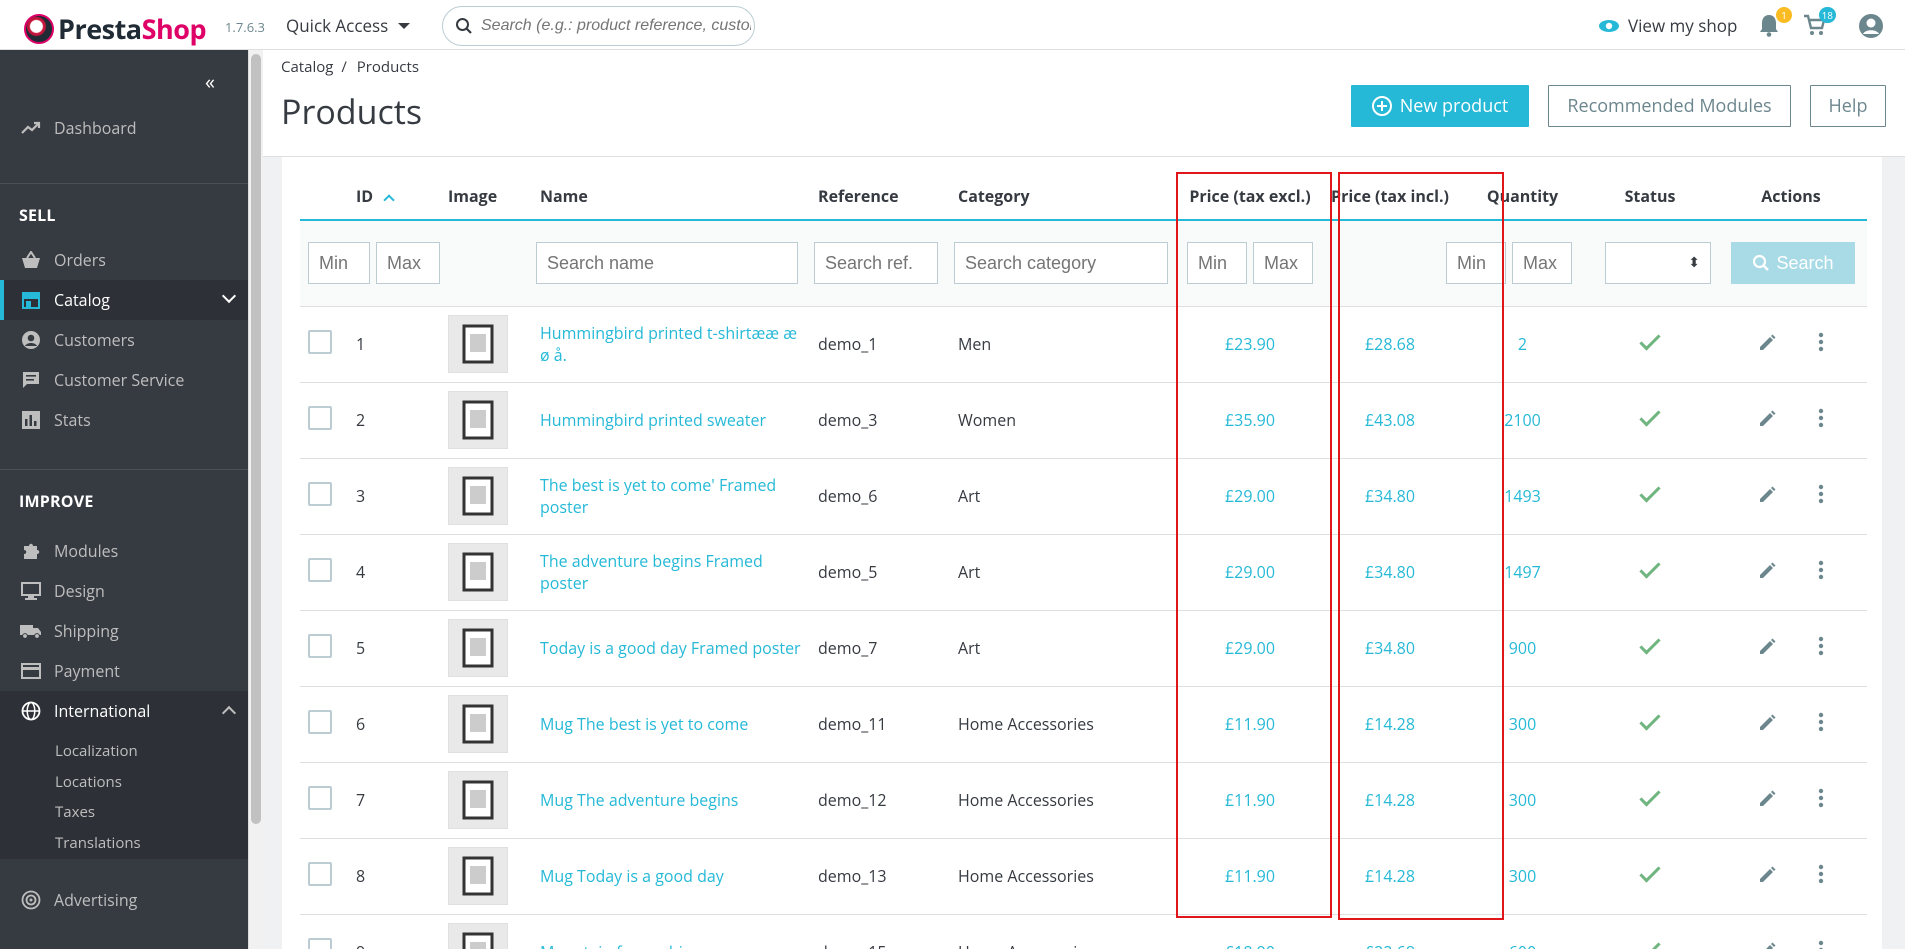 Image resolution: width=1905 pixels, height=949 pixels. What do you see at coordinates (1819, 22) in the screenshot?
I see `cart-icon: 18` at bounding box center [1819, 22].